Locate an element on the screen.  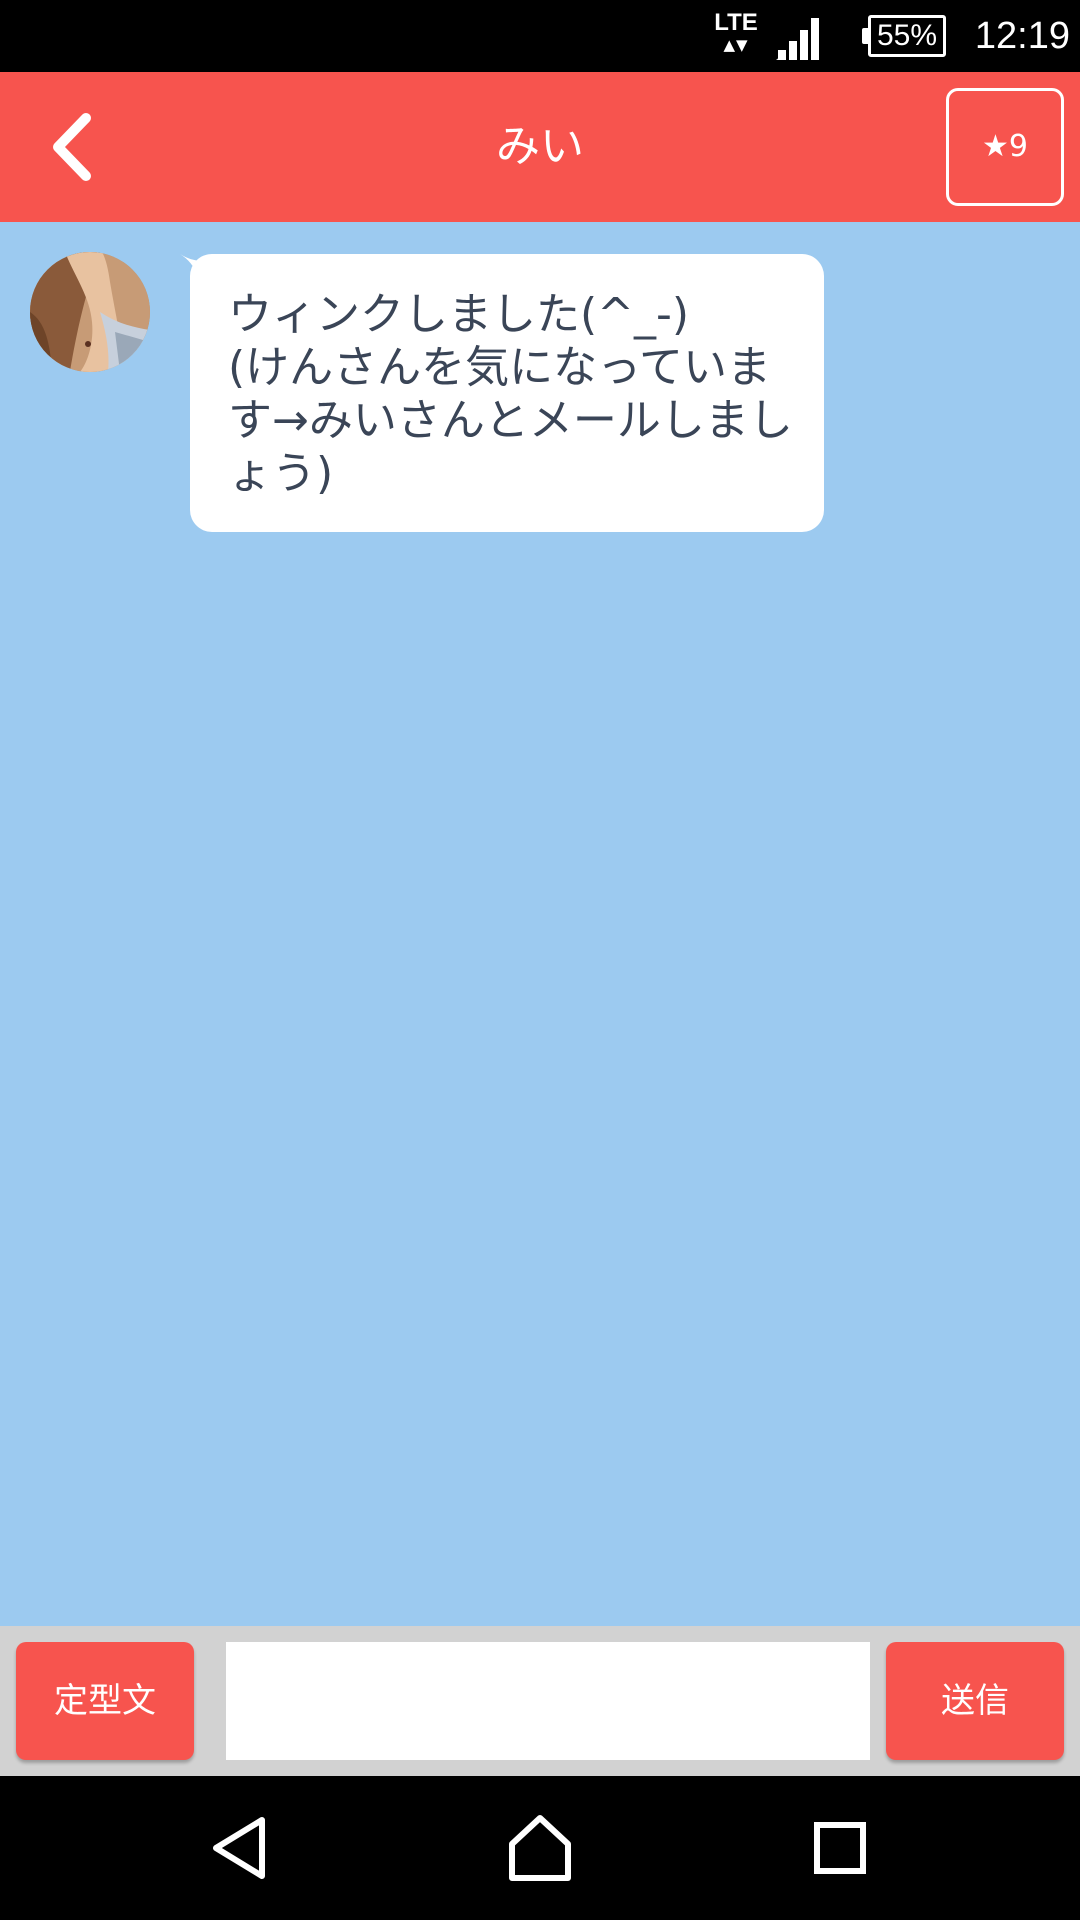
nav-home-button is located at coordinates (540, 1848).